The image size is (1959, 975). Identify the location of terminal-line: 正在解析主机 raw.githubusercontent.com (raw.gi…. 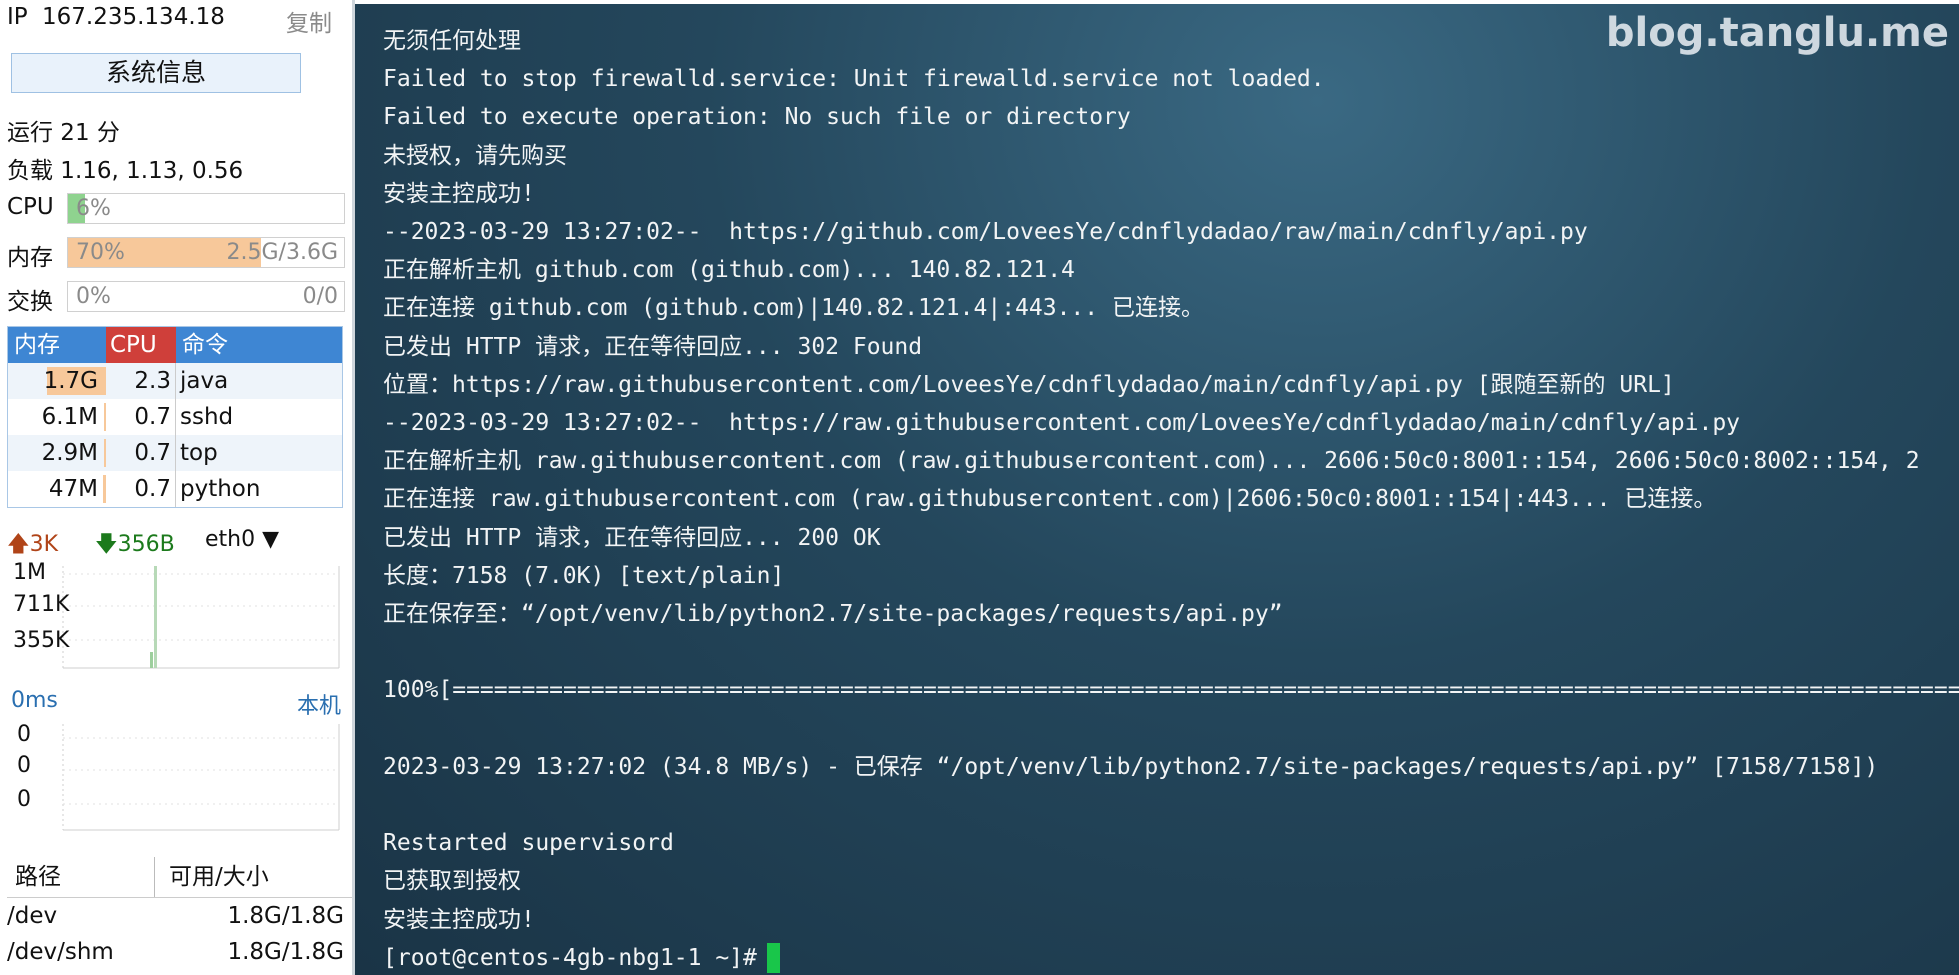
(1151, 461).